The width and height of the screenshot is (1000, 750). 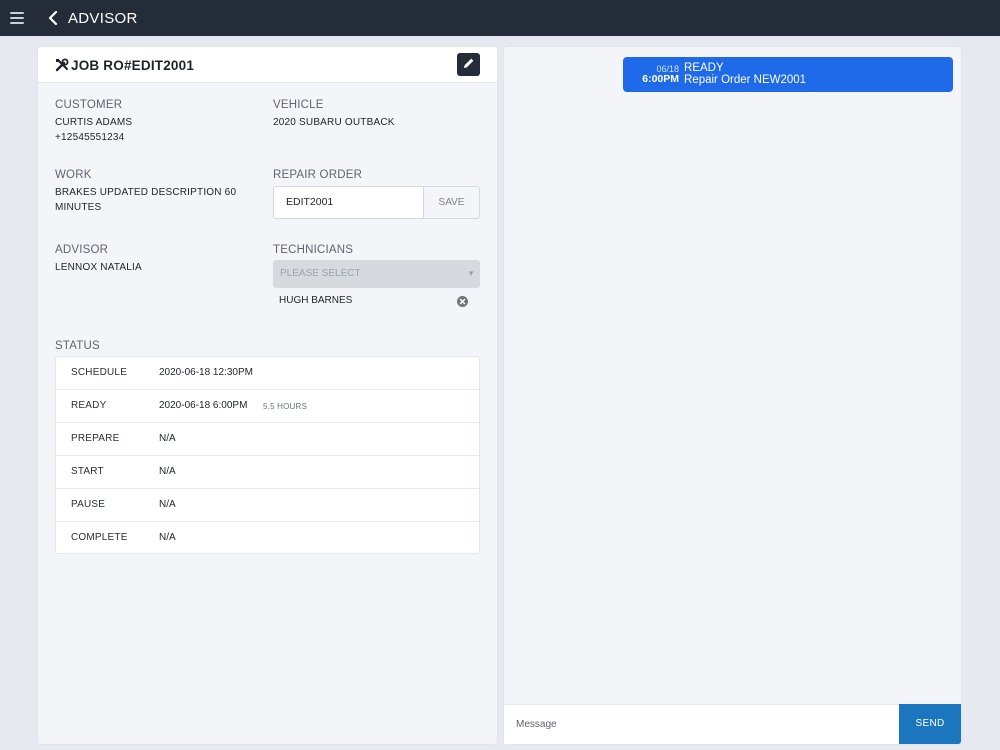 What do you see at coordinates (103, 18) in the screenshot?
I see `page-title: ADVISOR` at bounding box center [103, 18].